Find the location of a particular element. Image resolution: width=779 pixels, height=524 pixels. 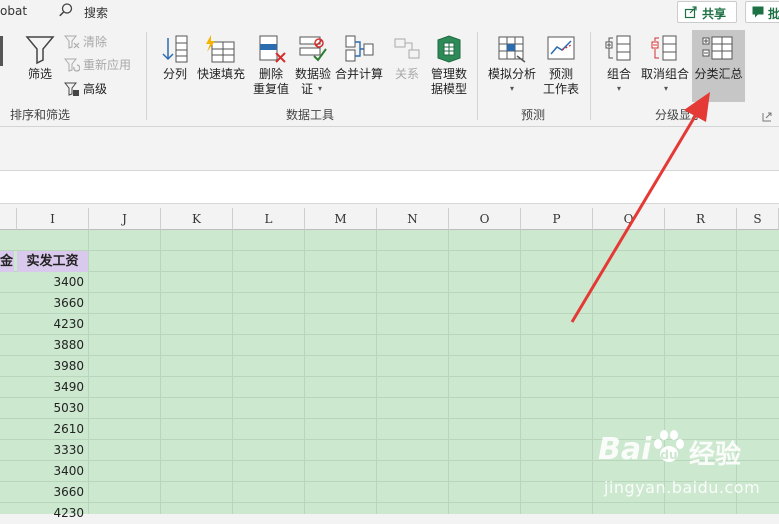

data-model-icon is located at coordinates (449, 49).